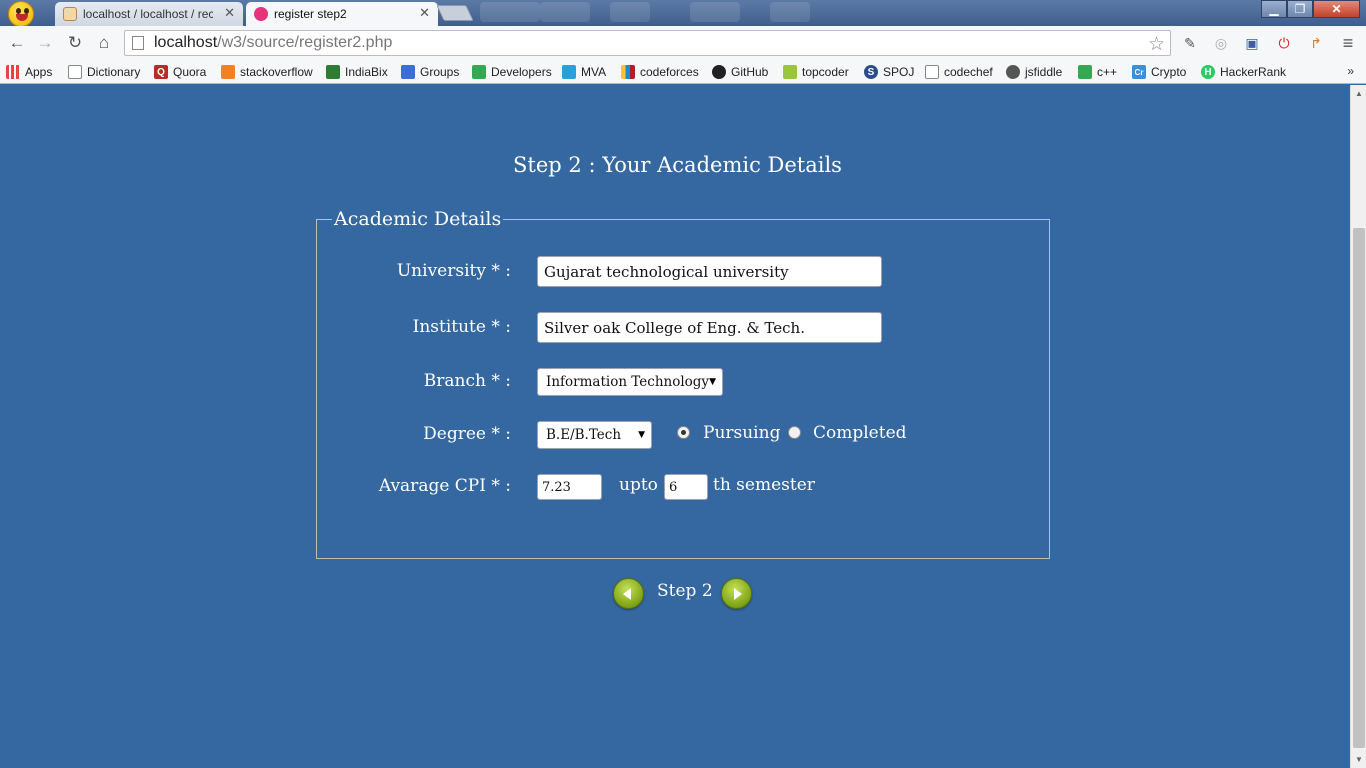 The height and width of the screenshot is (768, 1366). I want to click on bookmark-star-icon: ☆, so click(1156, 44).